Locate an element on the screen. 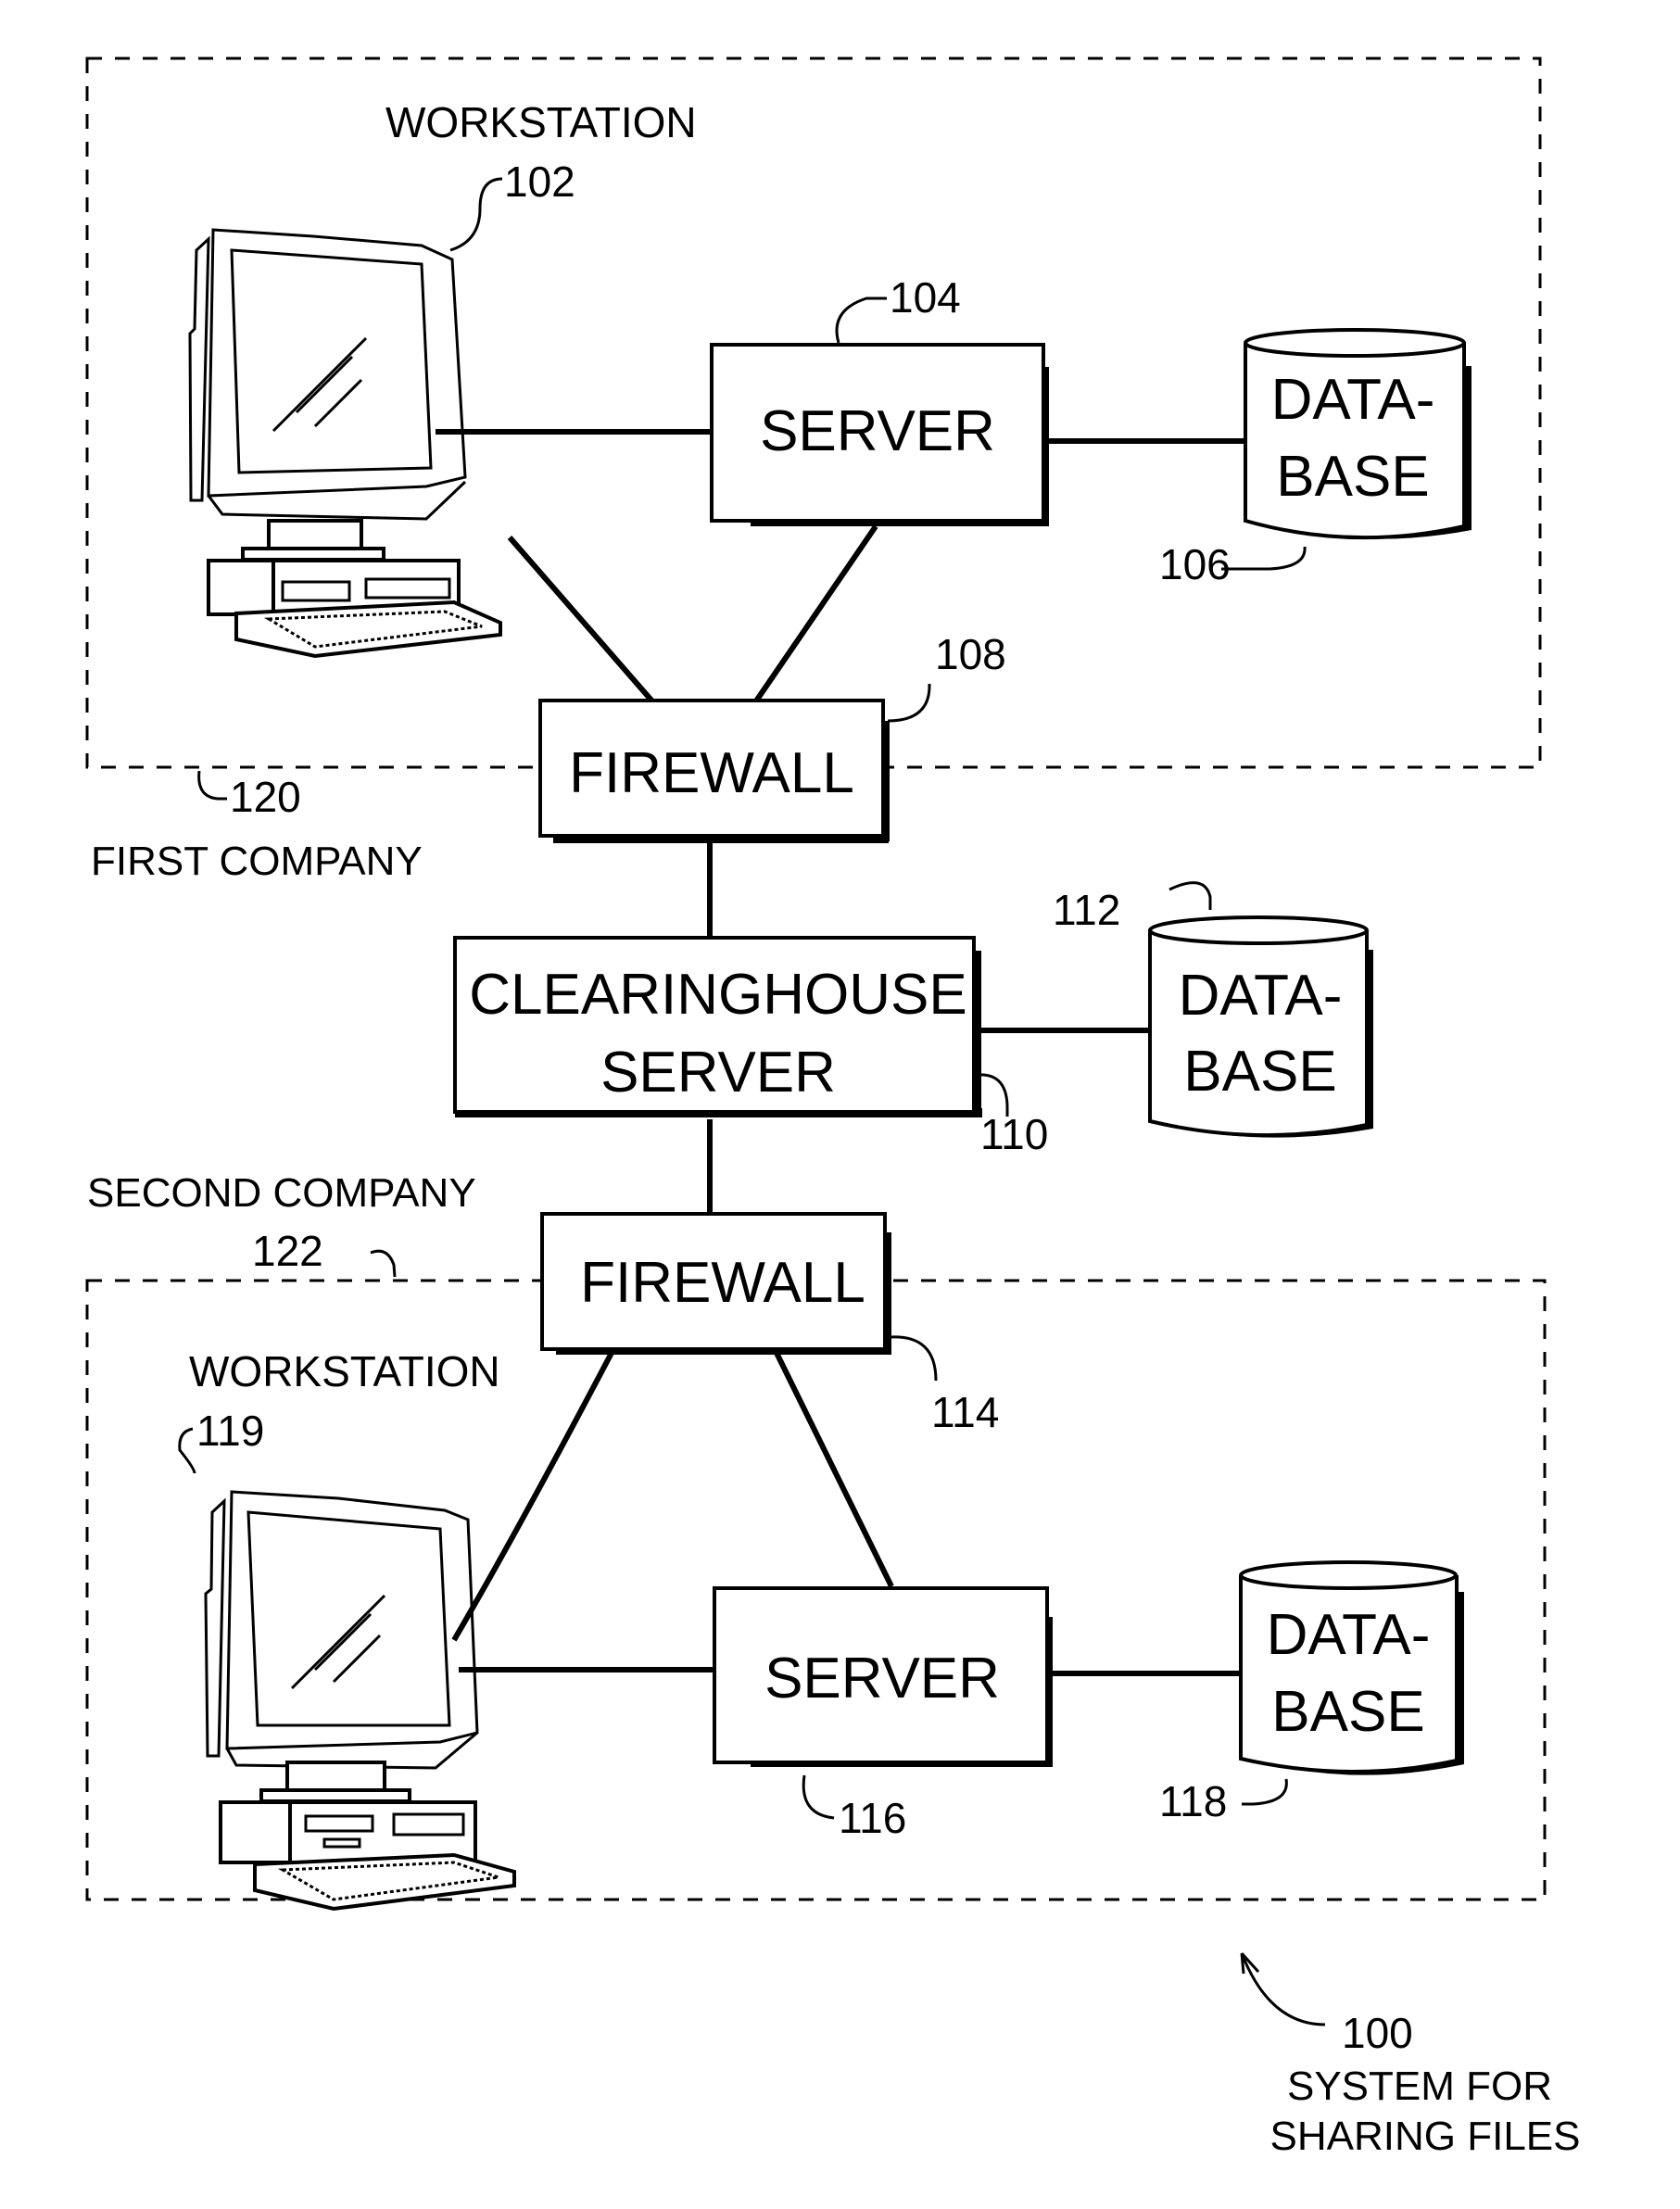 The height and width of the screenshot is (2209, 1680). firewall-114: FIREWALL 114 is located at coordinates (769, 1324).